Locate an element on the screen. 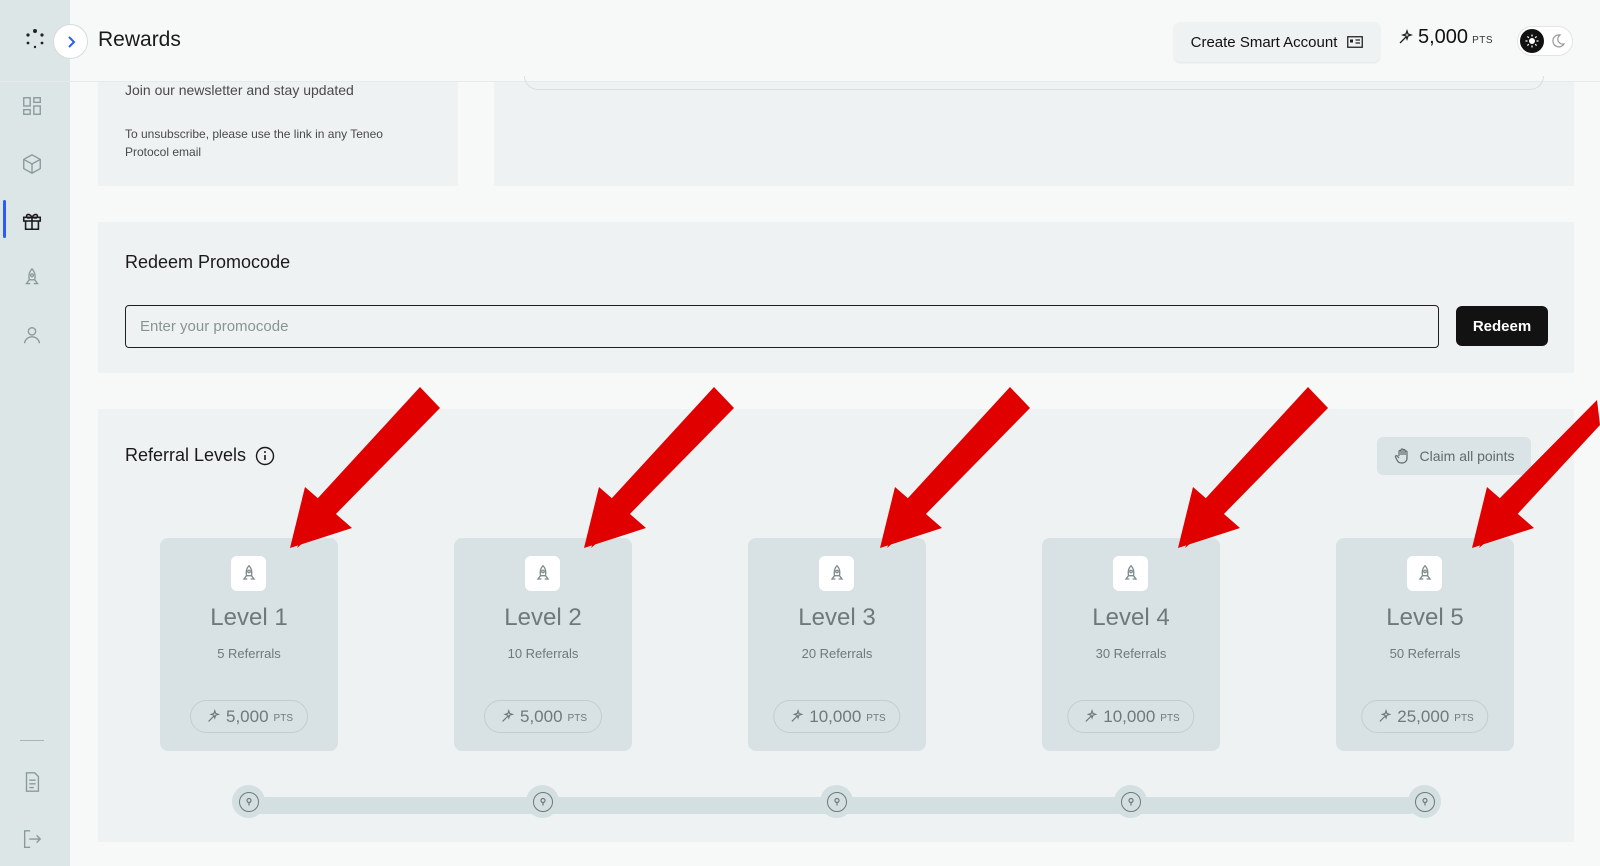 The height and width of the screenshot is (866, 1600). content-panel is located at coordinates (1034, 131).